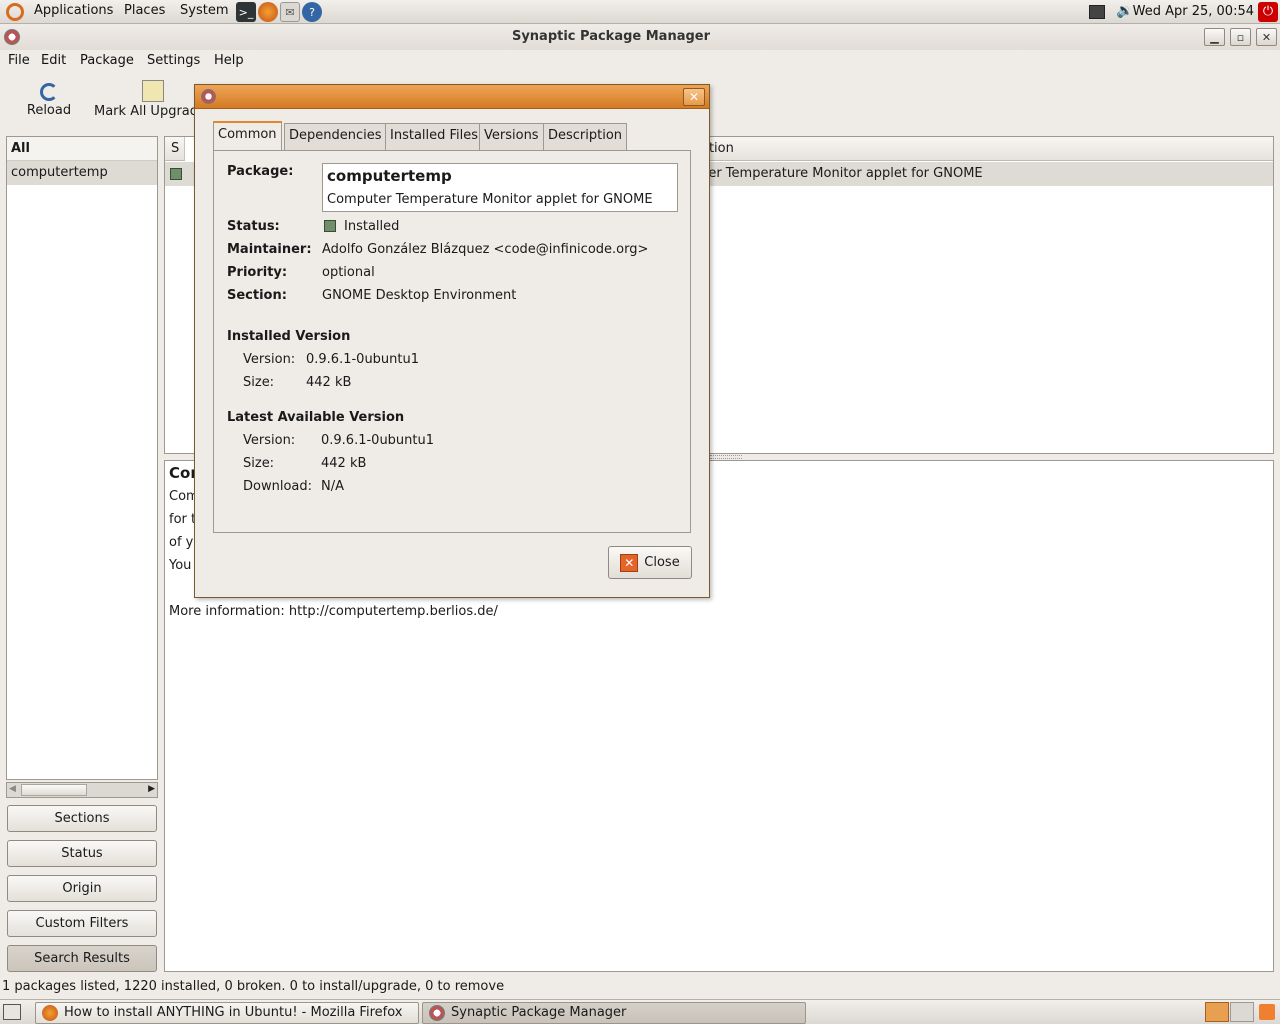 Image resolution: width=1280 pixels, height=1024 pixels. What do you see at coordinates (19, 60) in the screenshot?
I see `menu-file: File` at bounding box center [19, 60].